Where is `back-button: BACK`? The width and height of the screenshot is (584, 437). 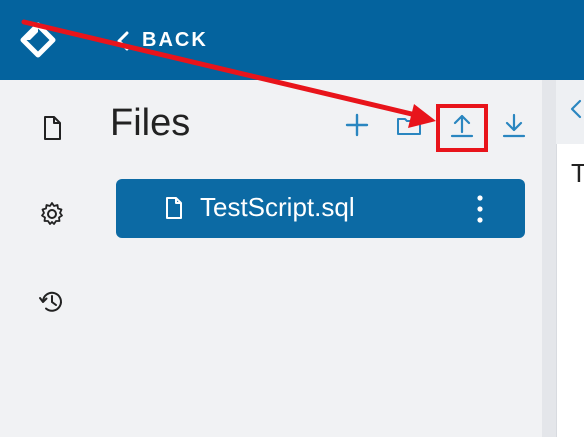 back-button: BACK is located at coordinates (161, 40).